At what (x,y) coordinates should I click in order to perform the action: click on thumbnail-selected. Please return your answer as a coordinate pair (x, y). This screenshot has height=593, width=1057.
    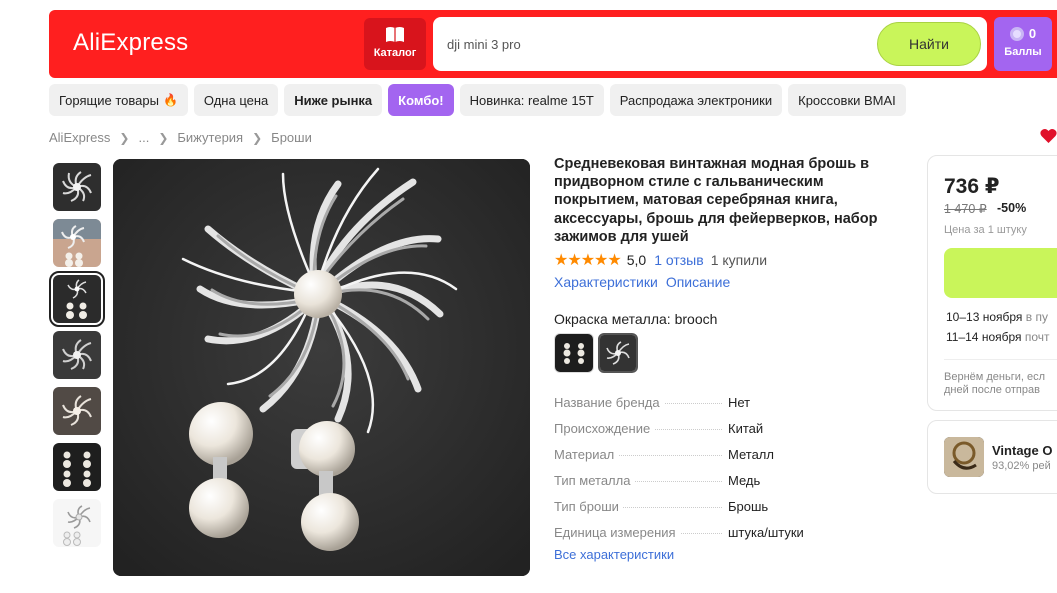
    Looking at the image, I should click on (77, 299).